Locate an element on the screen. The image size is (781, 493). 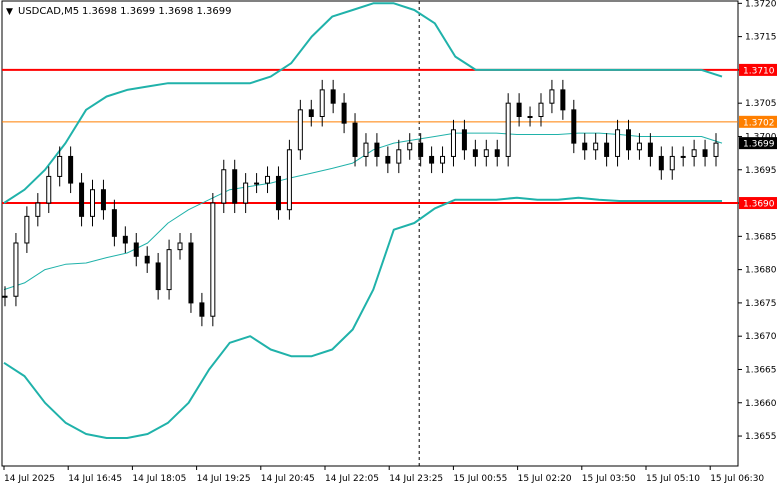
y-tick-label: 1.3715 is located at coordinates (761, 38).